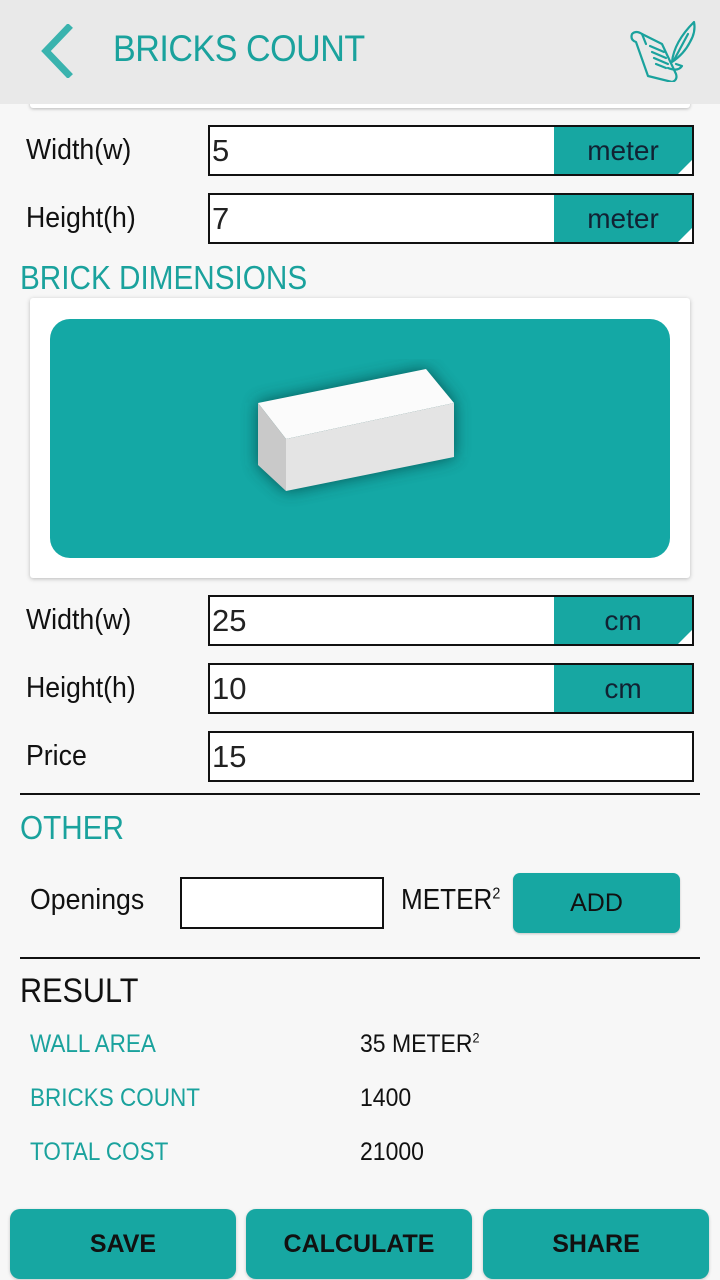 This screenshot has height=1280, width=720. What do you see at coordinates (386, 1098) in the screenshot?
I see `bricks-count-value: 1400` at bounding box center [386, 1098].